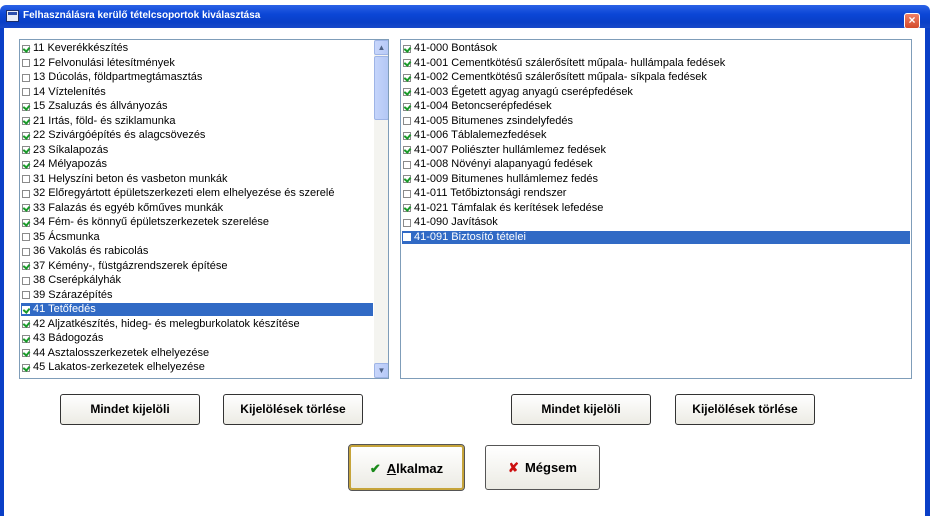  Describe the element at coordinates (656, 193) in the screenshot. I see `list-item: 41-011 Tetőbiztonsági rendszer` at that location.